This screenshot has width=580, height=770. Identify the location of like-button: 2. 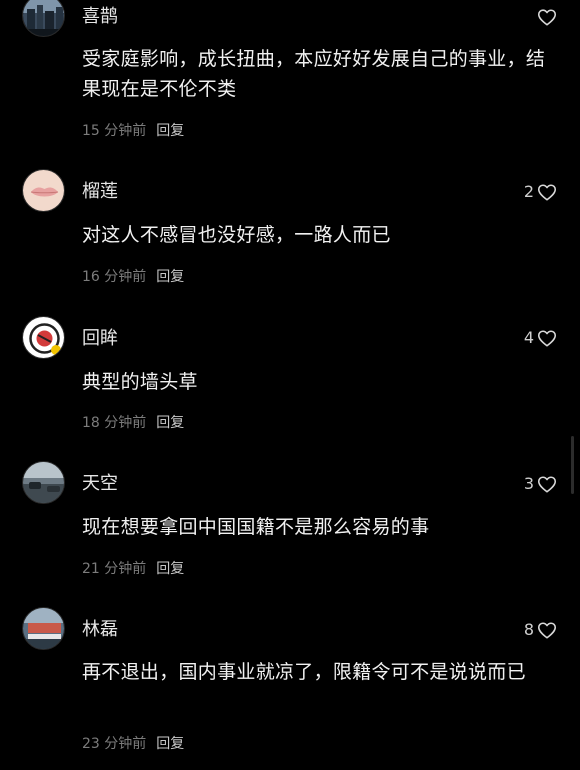
(541, 192).